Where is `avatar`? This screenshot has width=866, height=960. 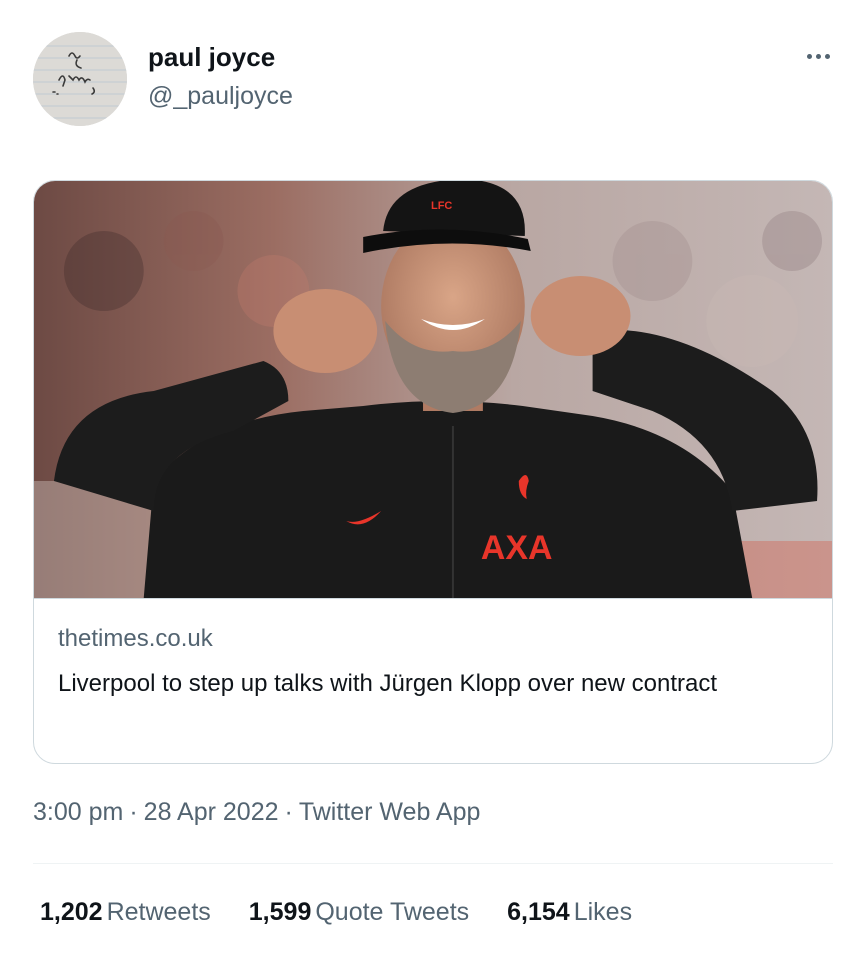 avatar is located at coordinates (80, 79).